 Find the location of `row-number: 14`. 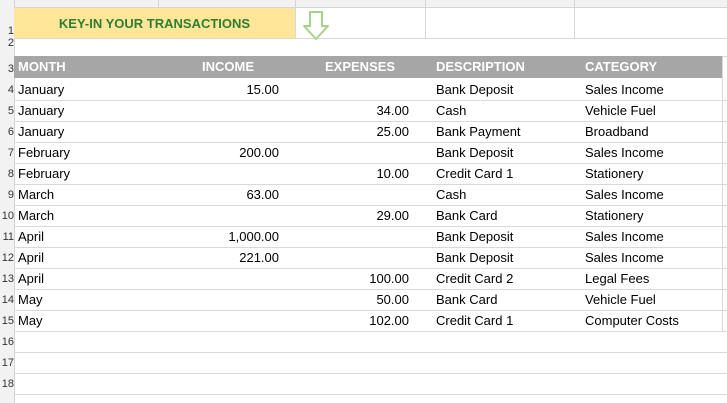

row-number: 14 is located at coordinates (7, 300).